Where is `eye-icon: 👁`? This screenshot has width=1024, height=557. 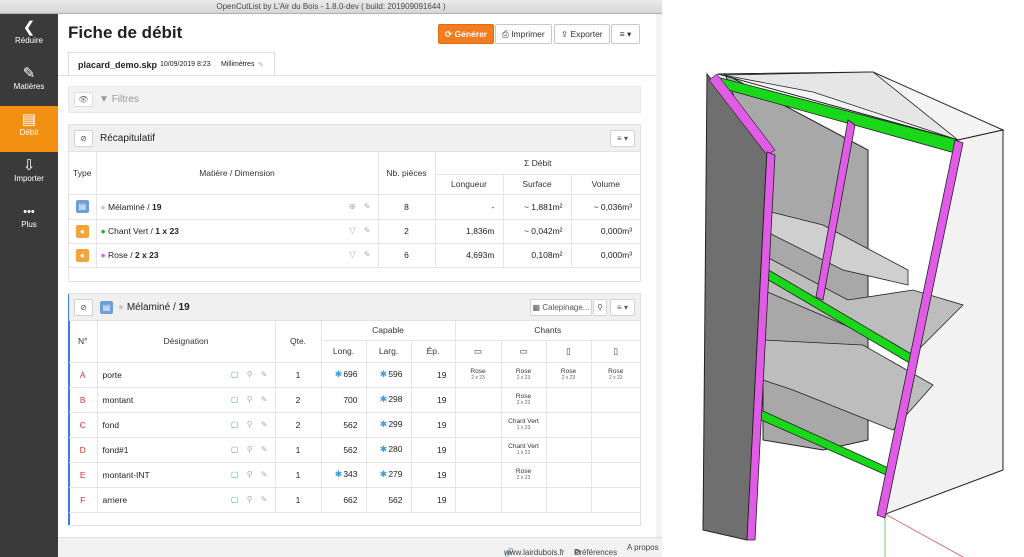 eye-icon: 👁 is located at coordinates (83, 99).